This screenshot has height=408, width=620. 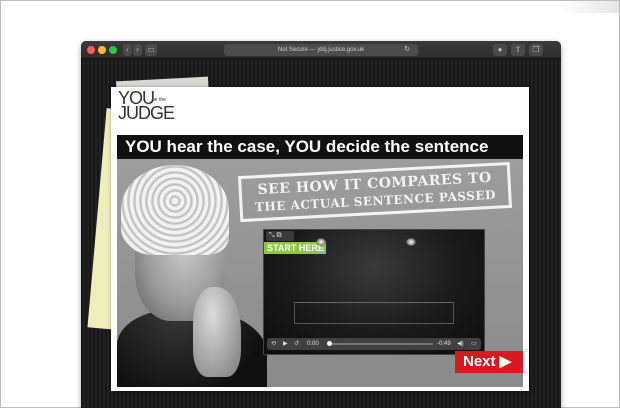 I want to click on close-window-button, so click(x=91, y=50).